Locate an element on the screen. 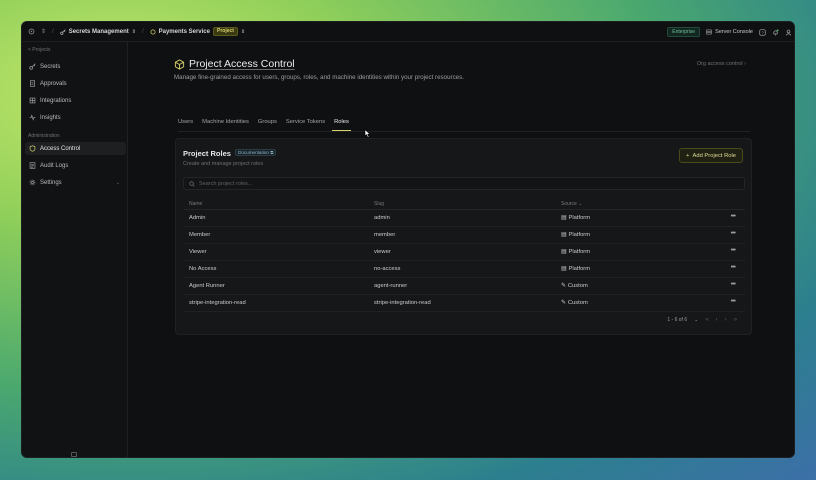 This screenshot has width=816, height=480. add-project-role-button: + Add Project Role is located at coordinates (711, 155).